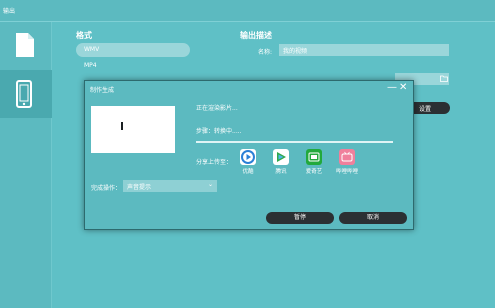 Image resolution: width=495 pixels, height=308 pixels. What do you see at coordinates (294, 142) in the screenshot?
I see `progress-bar` at bounding box center [294, 142].